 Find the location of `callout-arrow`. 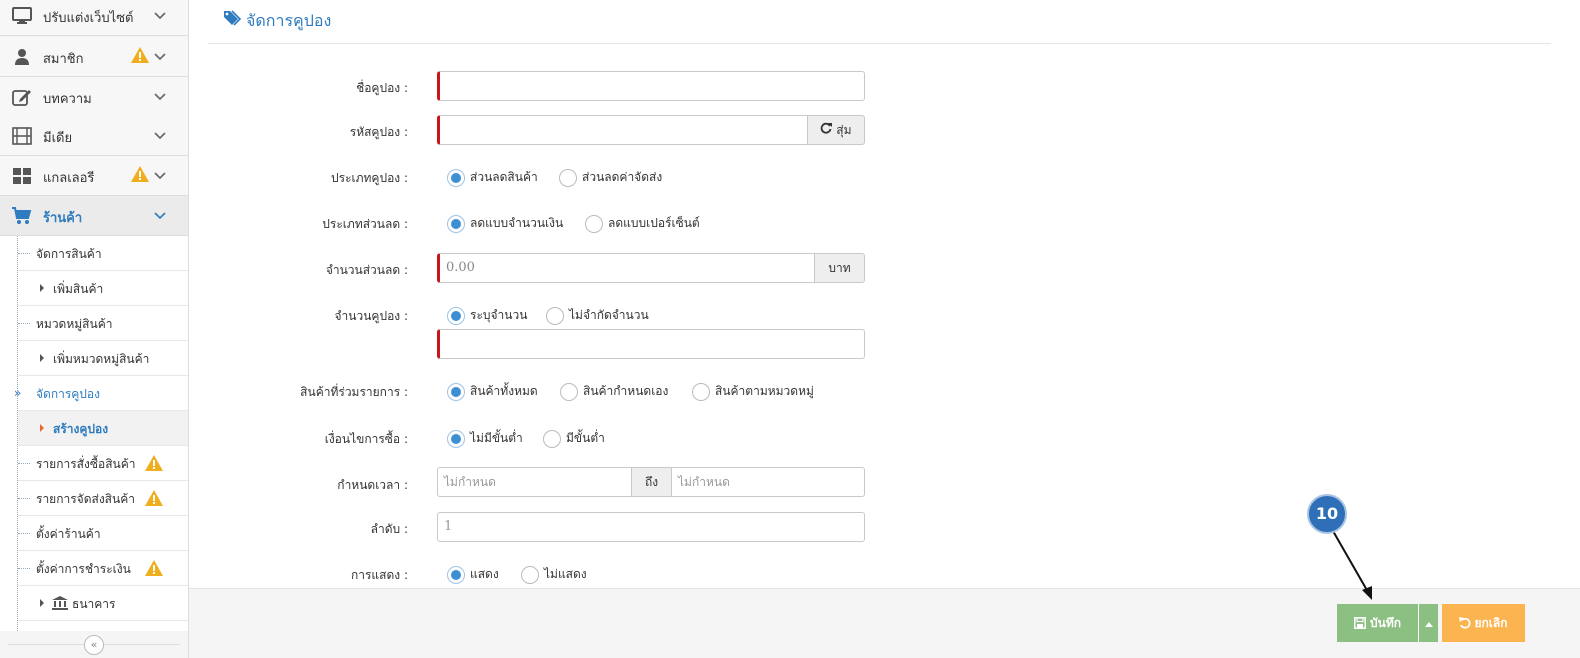

callout-arrow is located at coordinates (1352, 565).